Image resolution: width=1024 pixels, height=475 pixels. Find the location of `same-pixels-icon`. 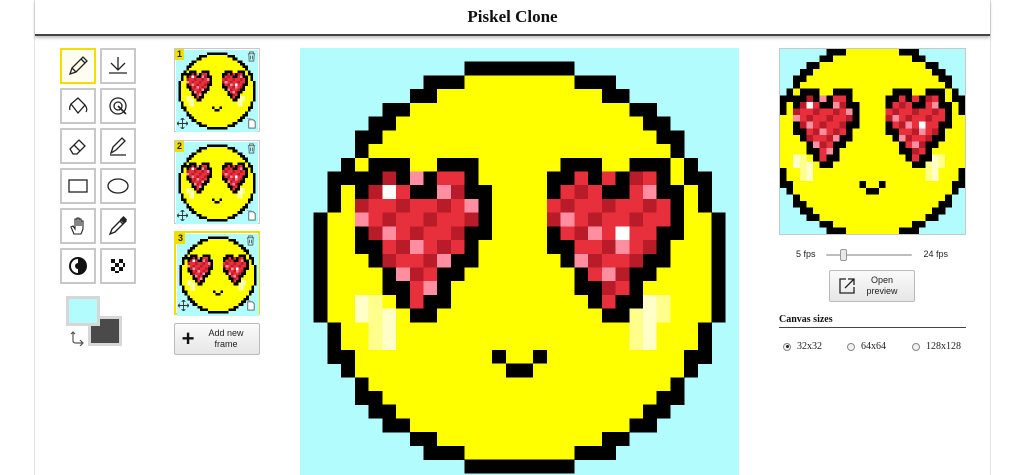

same-pixels-icon is located at coordinates (118, 106).